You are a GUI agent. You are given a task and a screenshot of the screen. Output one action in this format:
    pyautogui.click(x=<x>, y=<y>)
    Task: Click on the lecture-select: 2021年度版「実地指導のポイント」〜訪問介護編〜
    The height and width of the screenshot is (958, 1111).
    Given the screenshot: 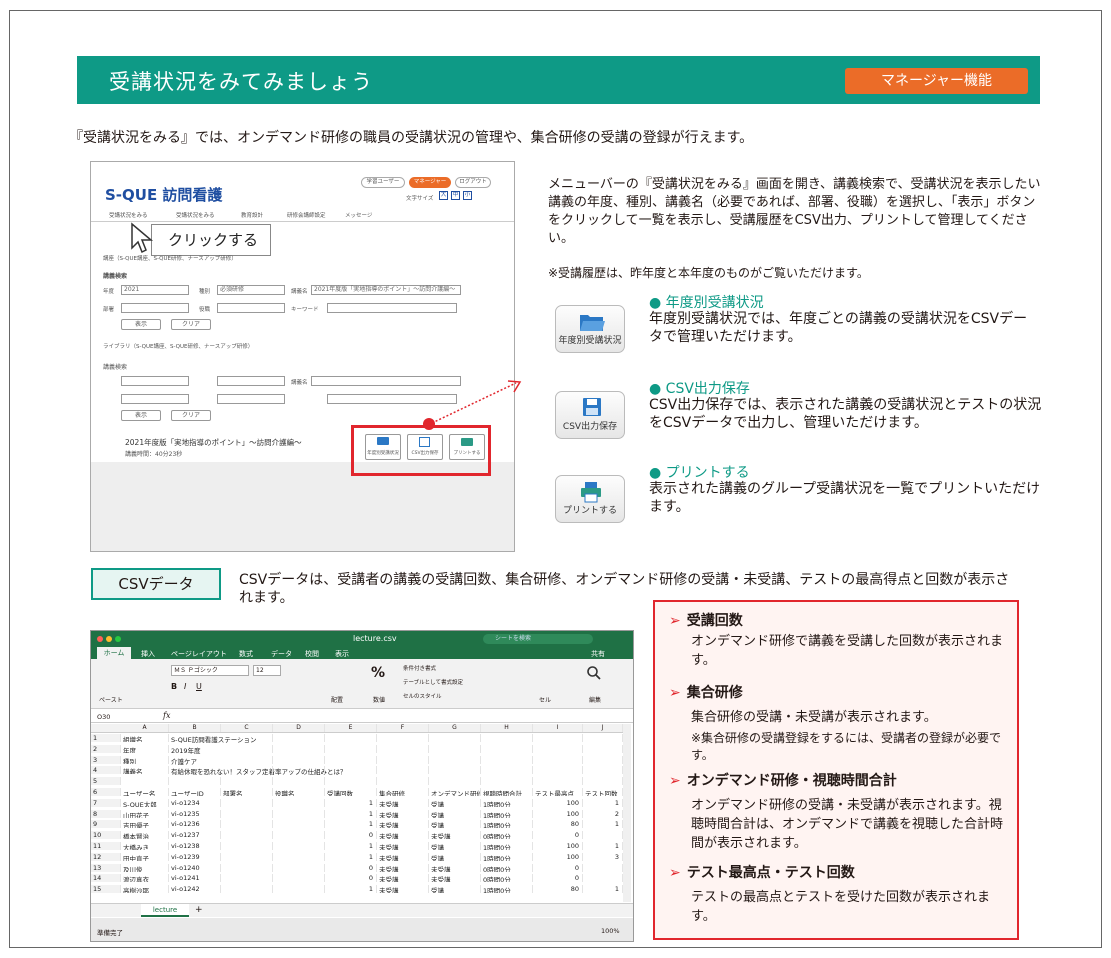 What is the action you would take?
    pyautogui.click(x=386, y=290)
    